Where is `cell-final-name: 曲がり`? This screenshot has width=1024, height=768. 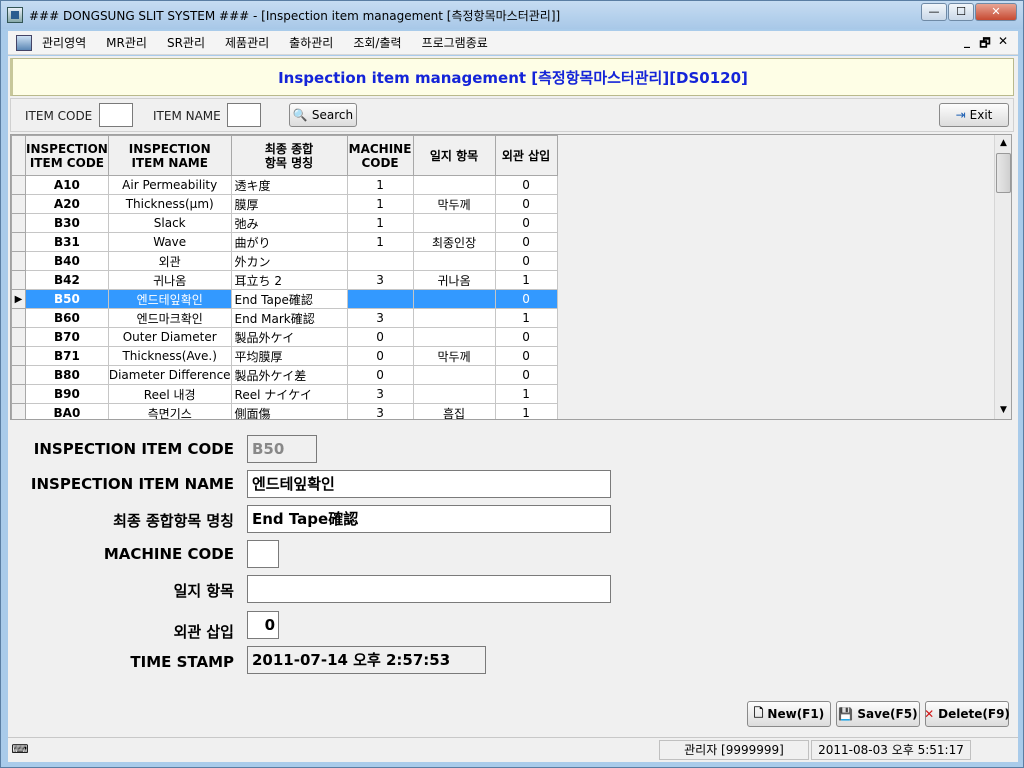
cell-final-name: 曲がり is located at coordinates (289, 242).